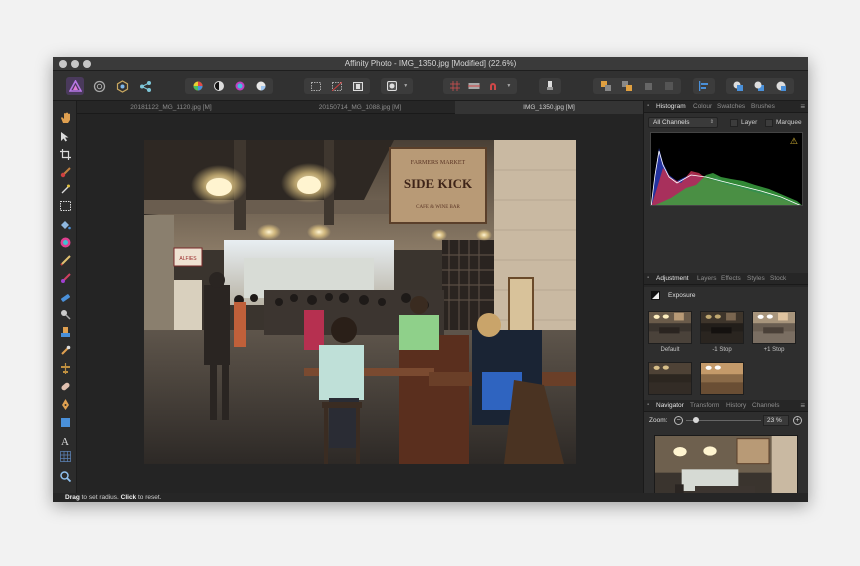 The image size is (860, 566). What do you see at coordinates (65, 242) in the screenshot?
I see `colour-picker-tool-icon` at bounding box center [65, 242].